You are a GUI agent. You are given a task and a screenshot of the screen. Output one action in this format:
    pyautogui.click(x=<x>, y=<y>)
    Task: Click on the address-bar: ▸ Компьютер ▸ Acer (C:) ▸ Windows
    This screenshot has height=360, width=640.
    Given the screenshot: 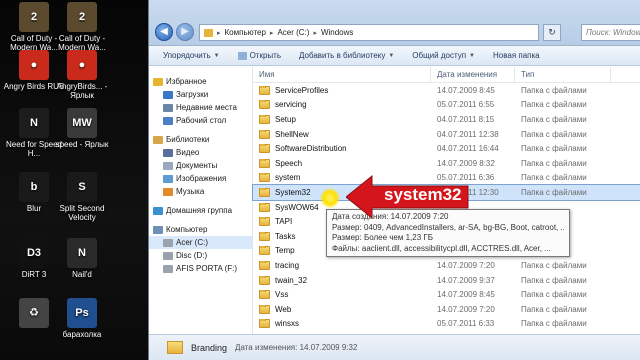 What is the action you would take?
    pyautogui.click(x=369, y=32)
    